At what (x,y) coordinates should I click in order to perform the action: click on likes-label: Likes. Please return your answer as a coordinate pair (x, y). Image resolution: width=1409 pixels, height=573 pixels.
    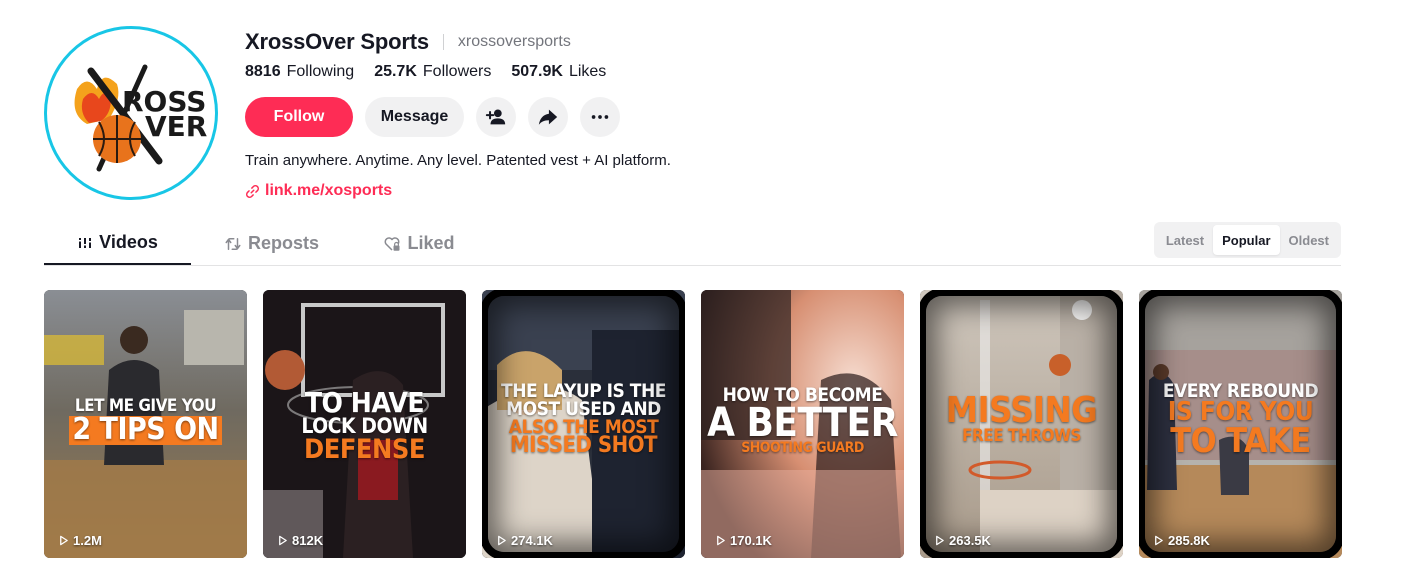
    Looking at the image, I should click on (587, 71).